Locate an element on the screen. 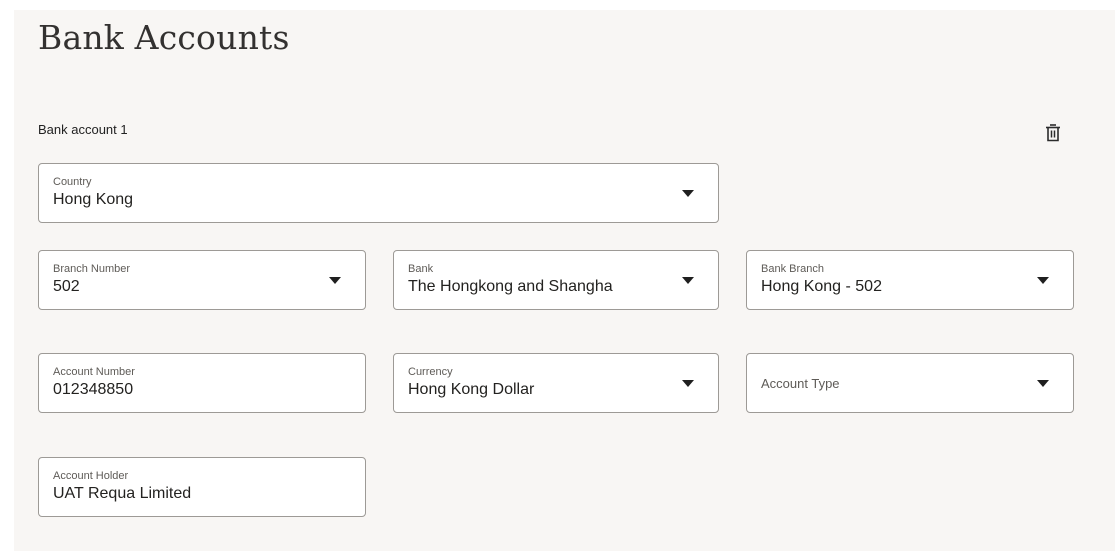 The width and height of the screenshot is (1115, 551). account-type-placeholder: Account Type is located at coordinates (800, 383).